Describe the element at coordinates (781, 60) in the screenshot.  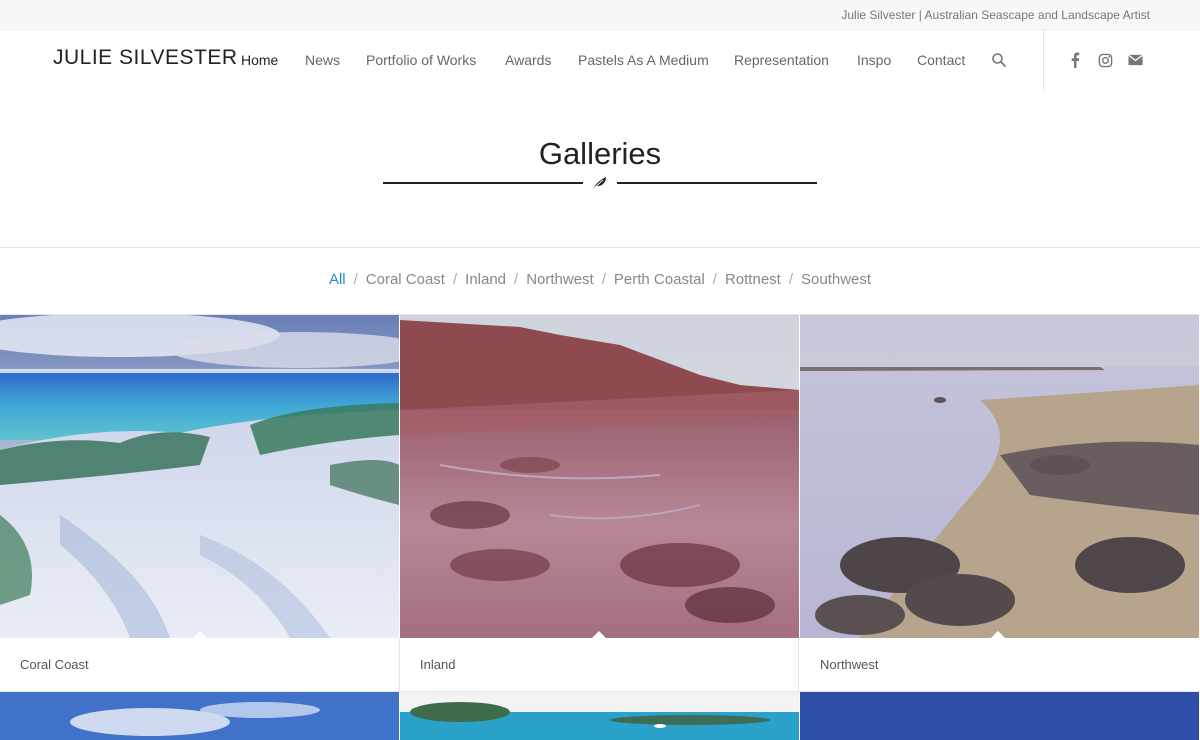
I see `nav-item-representation: Representation` at that location.